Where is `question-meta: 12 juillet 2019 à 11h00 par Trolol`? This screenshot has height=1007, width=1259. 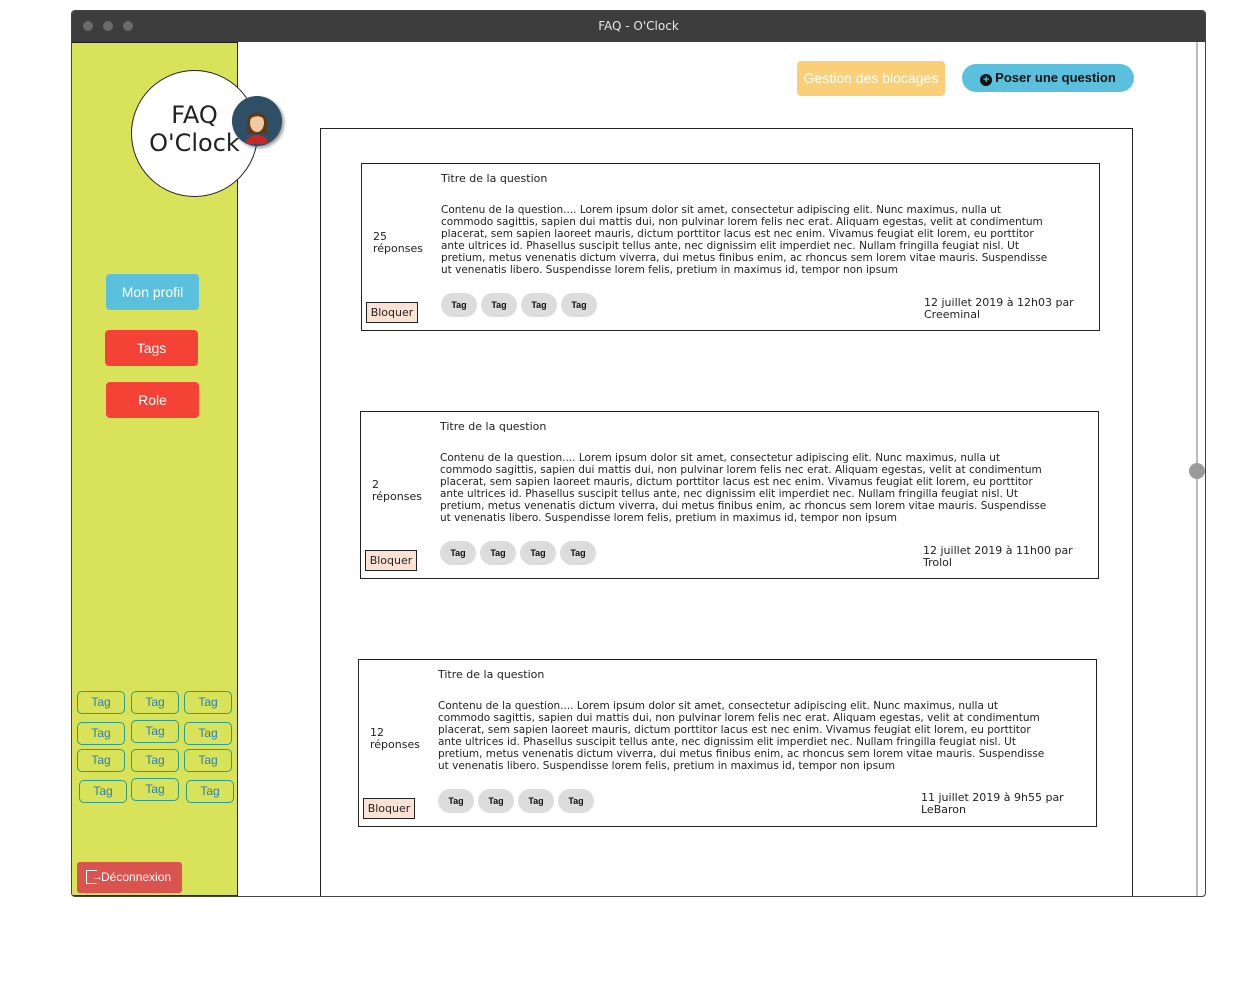 question-meta: 12 juillet 2019 à 11h00 par Trolol is located at coordinates (998, 556).